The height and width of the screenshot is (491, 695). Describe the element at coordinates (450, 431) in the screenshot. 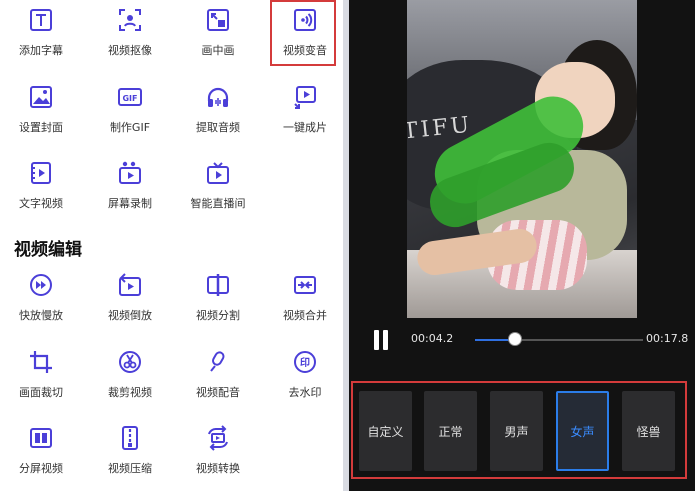

I see `voice-option-1: 正常` at that location.